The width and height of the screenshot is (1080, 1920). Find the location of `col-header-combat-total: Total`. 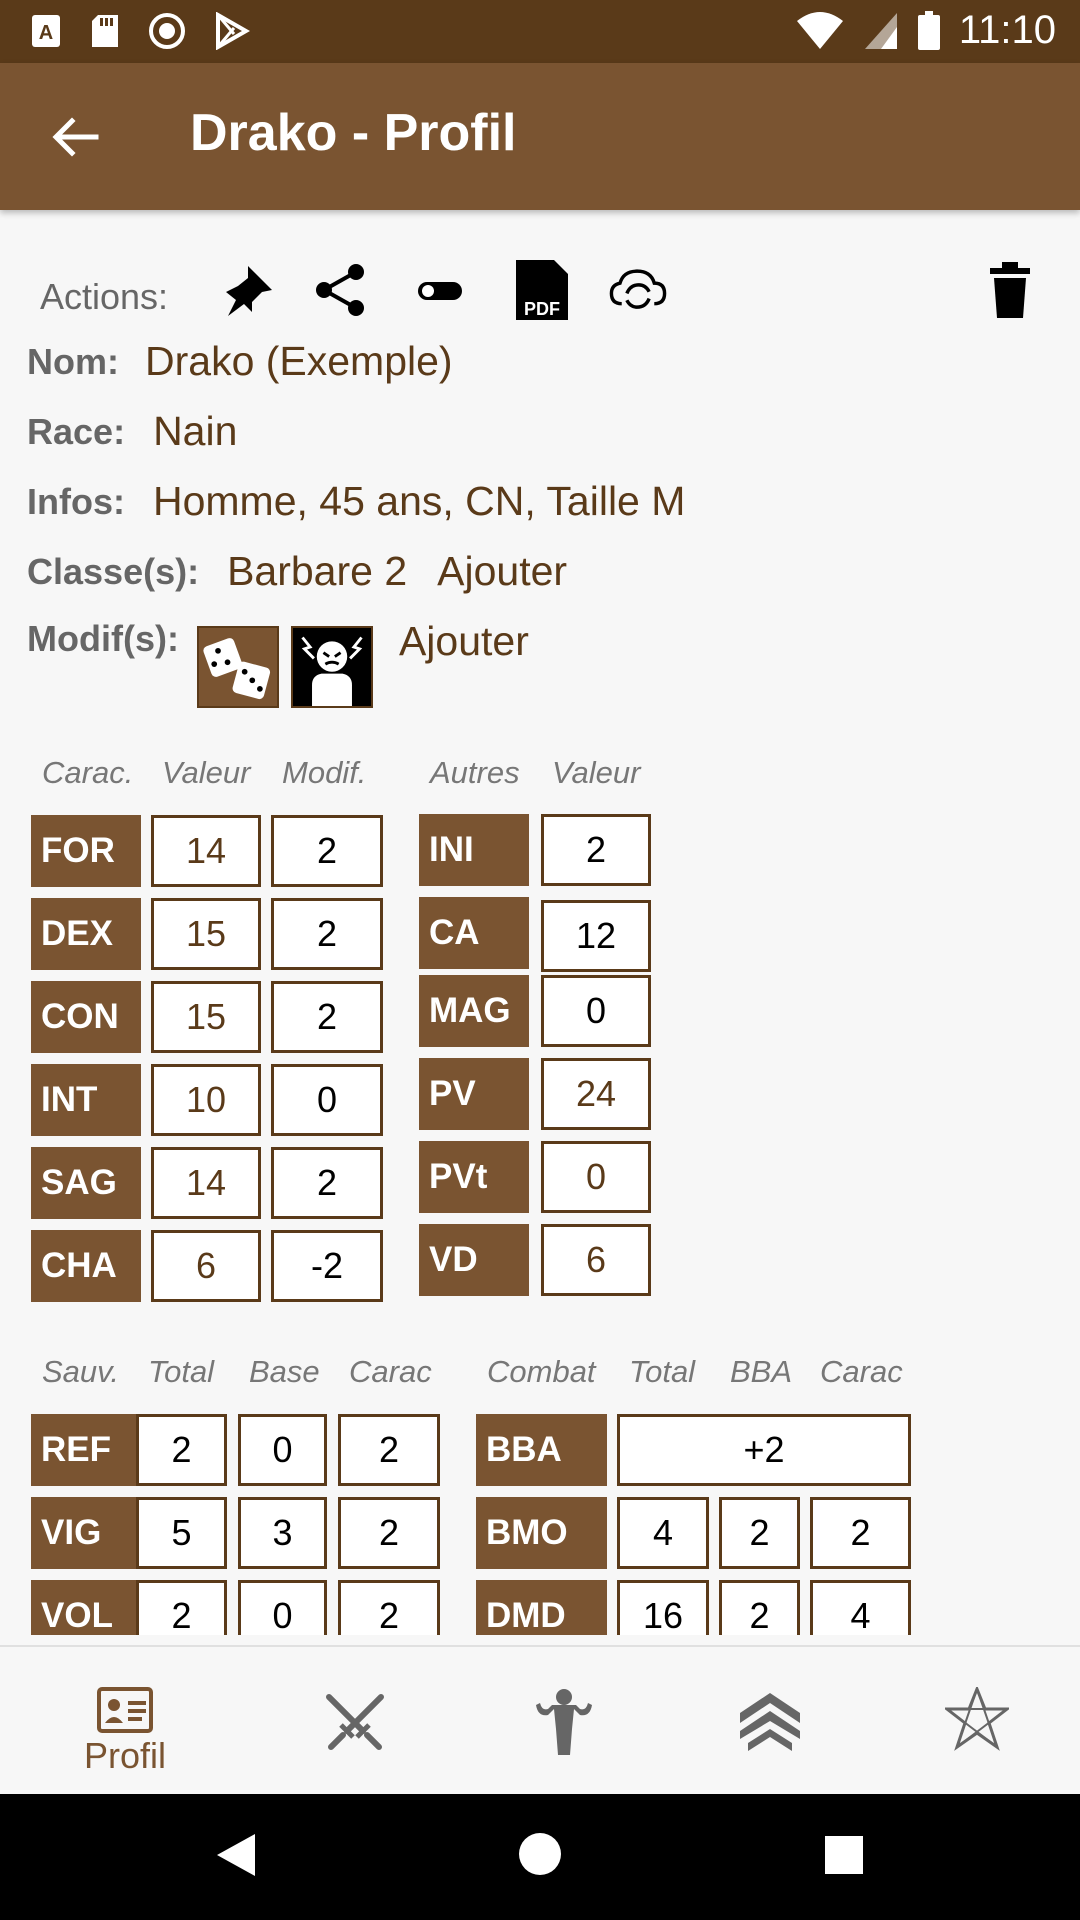

col-header-combat-total: Total is located at coordinates (662, 1371).